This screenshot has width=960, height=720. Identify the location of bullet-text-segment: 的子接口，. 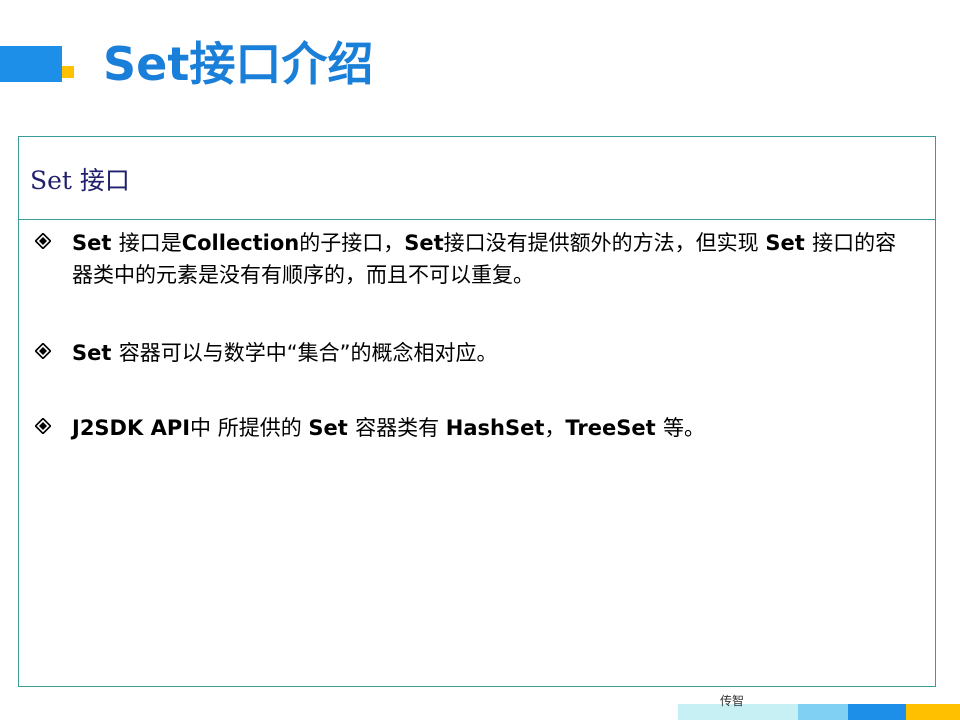
(352, 243).